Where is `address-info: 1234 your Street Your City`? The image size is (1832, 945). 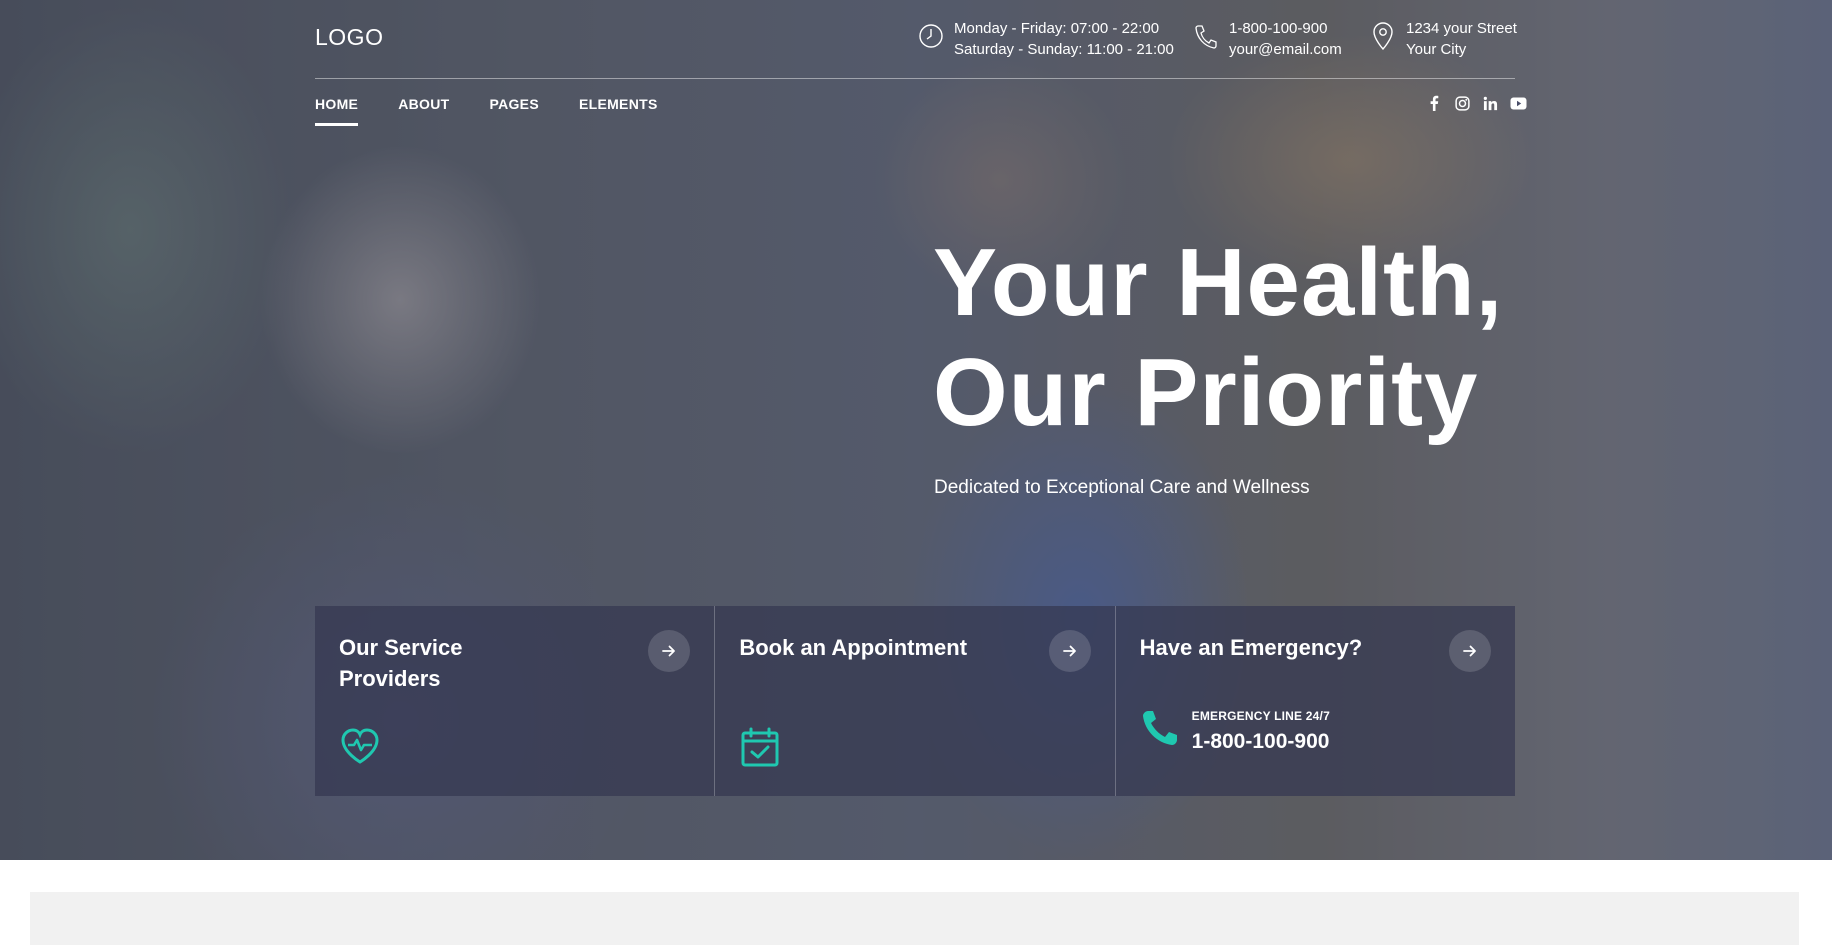
address-info: 1234 your Street Your City is located at coordinates (1443, 39).